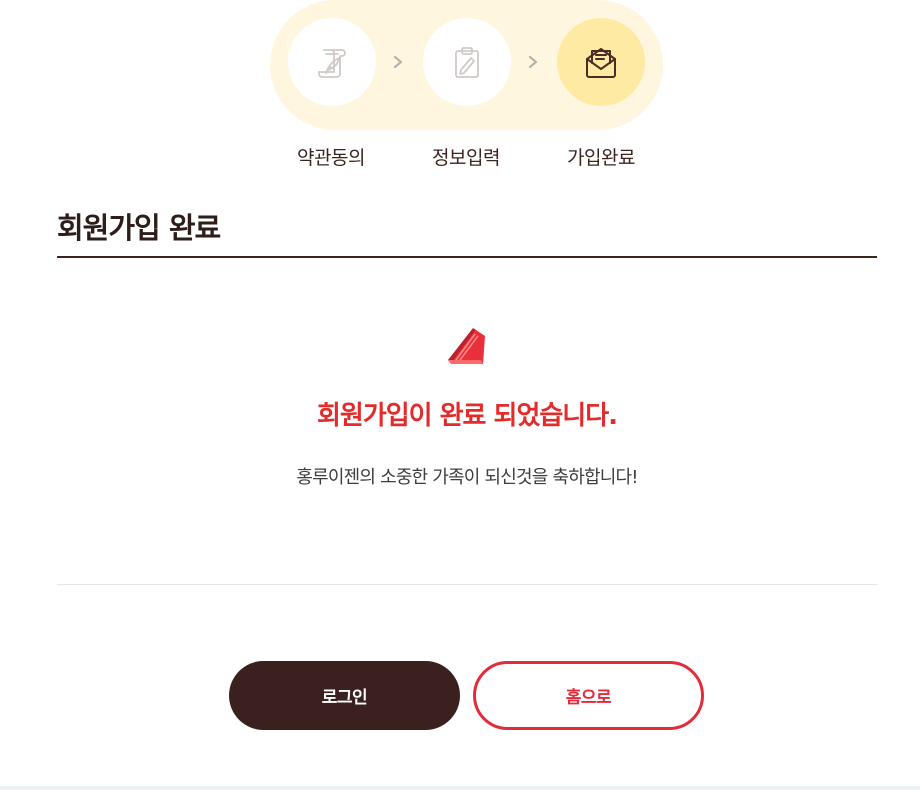 The height and width of the screenshot is (790, 920). I want to click on step-label-info: 정보입력, so click(466, 158).